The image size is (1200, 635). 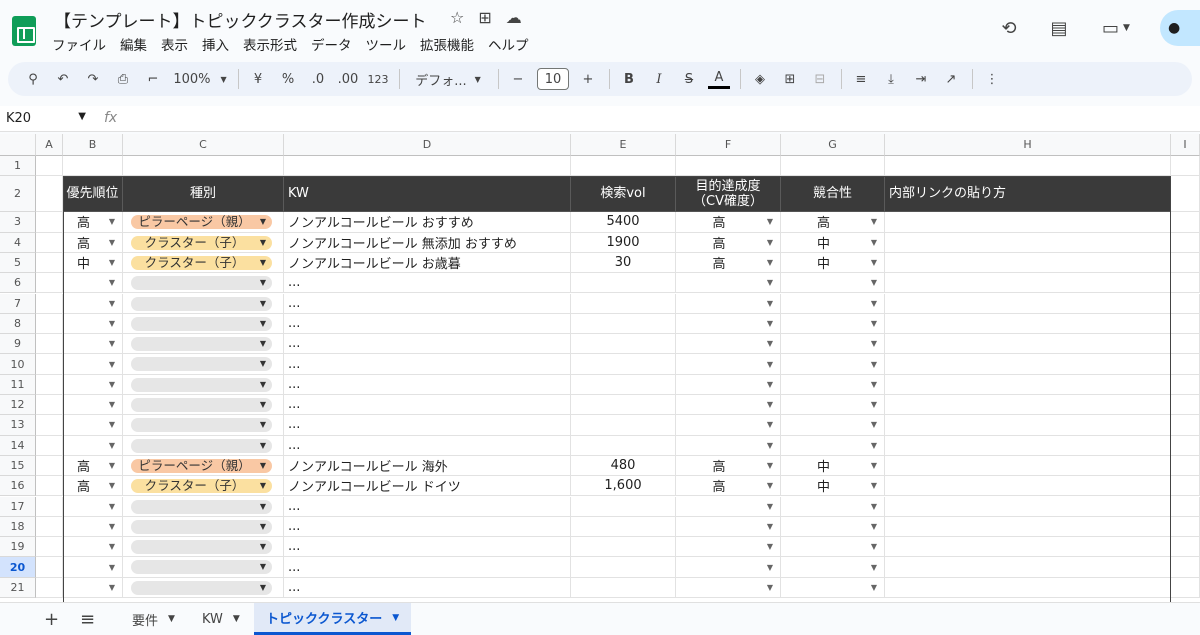 What do you see at coordinates (623, 242) in the screenshot?
I see `search-volume-cell: 1900` at bounding box center [623, 242].